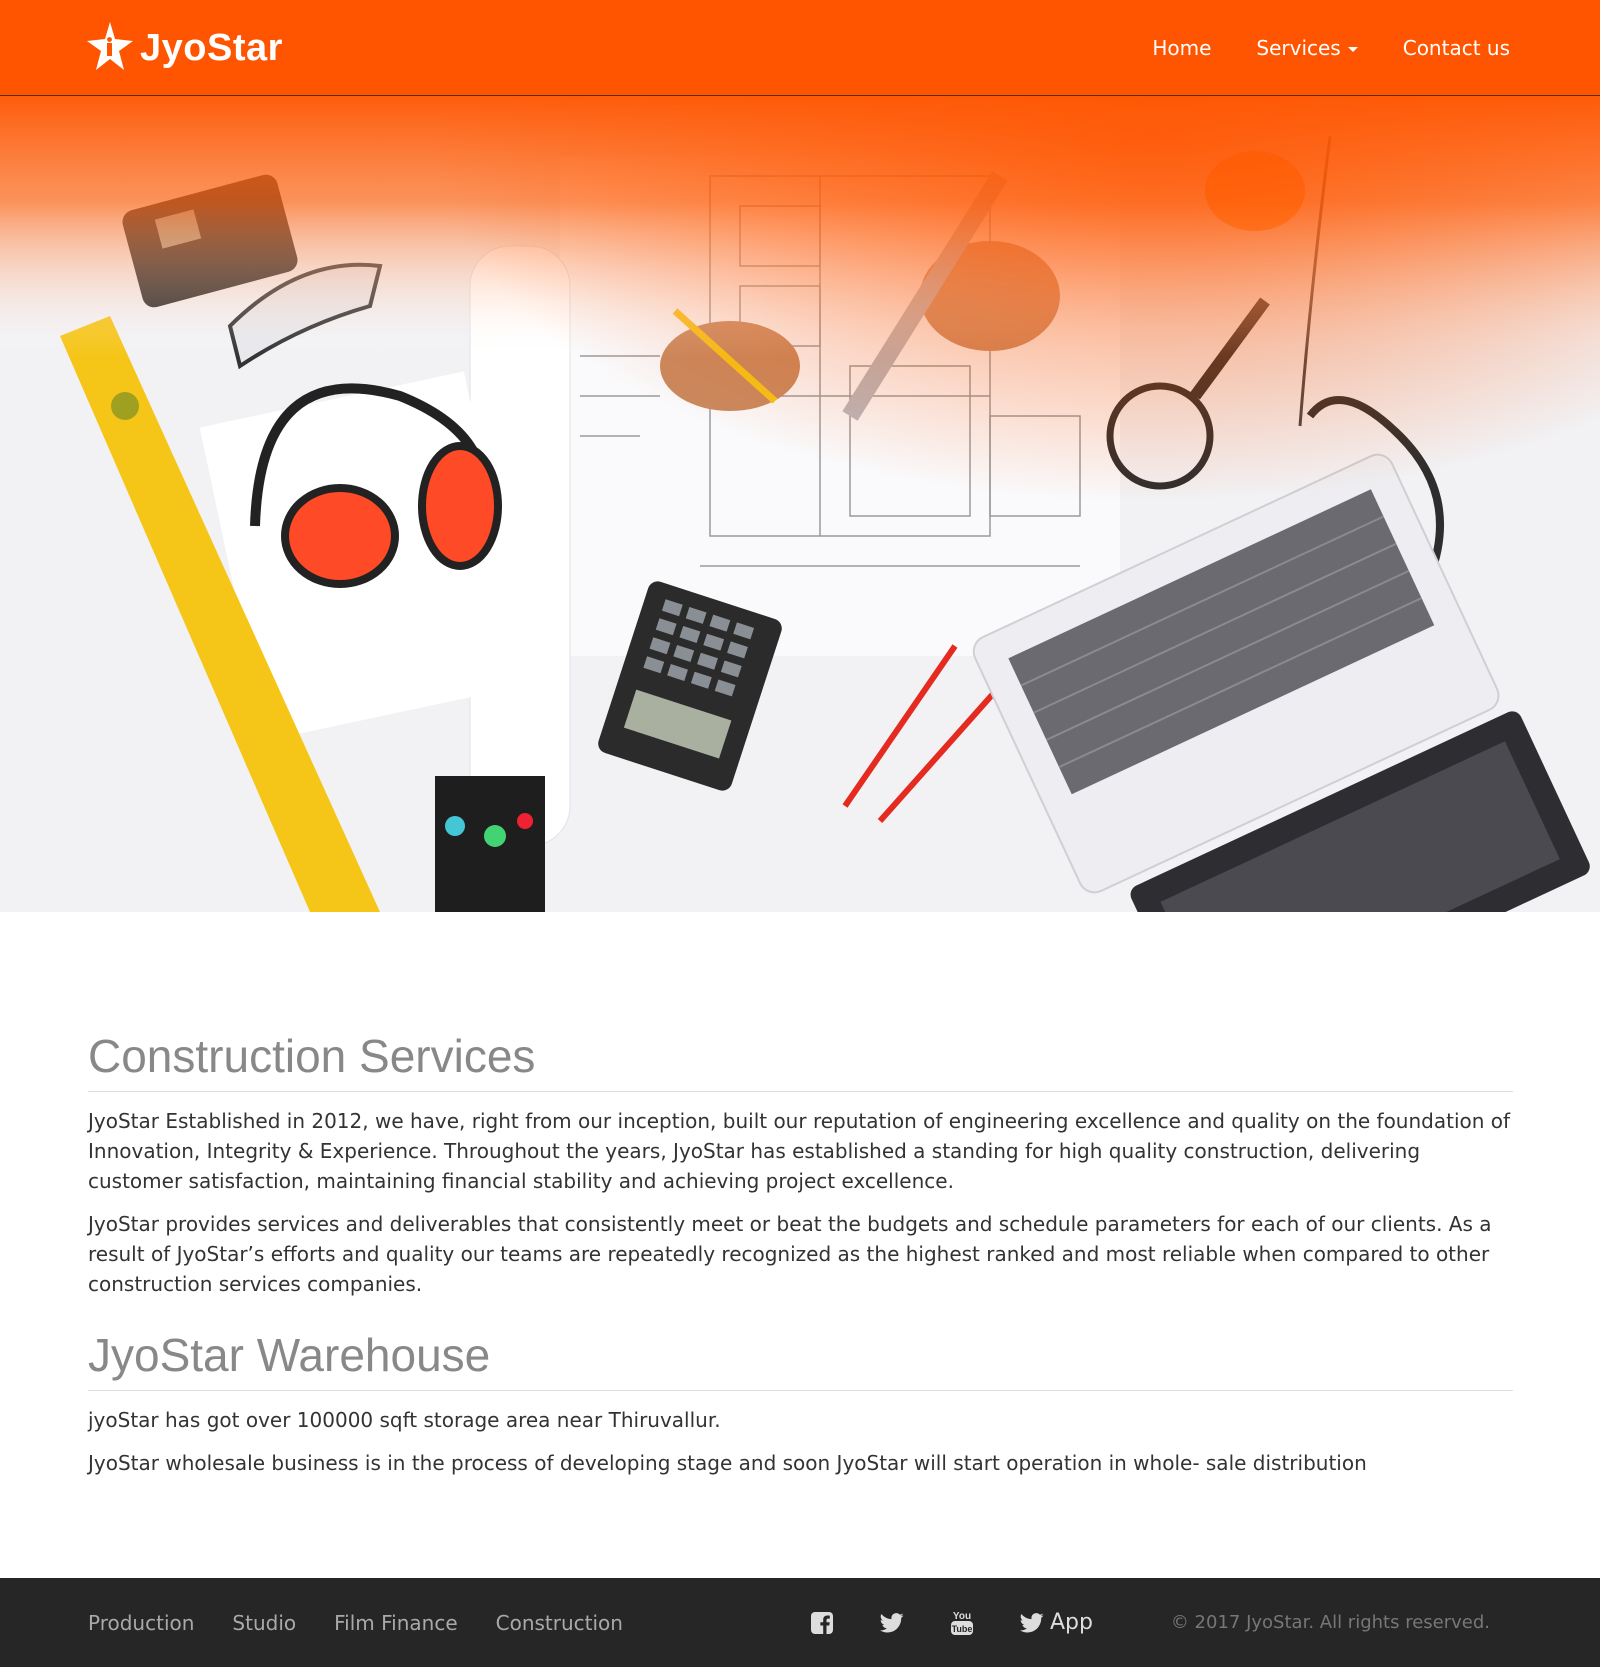 This screenshot has height=1667, width=1600. I want to click on youtube-link: You Tube, so click(962, 1623).